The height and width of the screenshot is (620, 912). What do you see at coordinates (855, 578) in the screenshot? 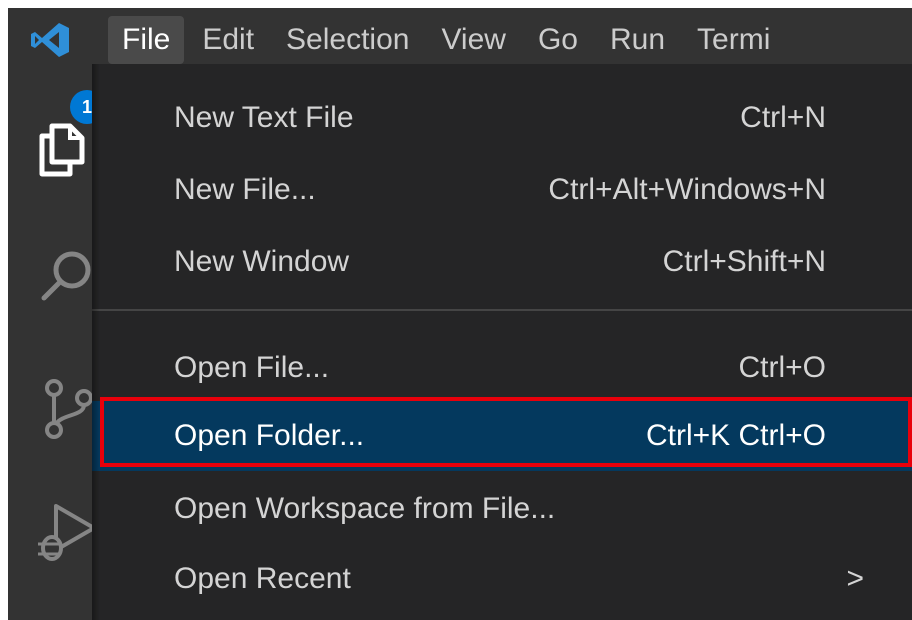
I see `chevron-right-icon: >` at bounding box center [855, 578].